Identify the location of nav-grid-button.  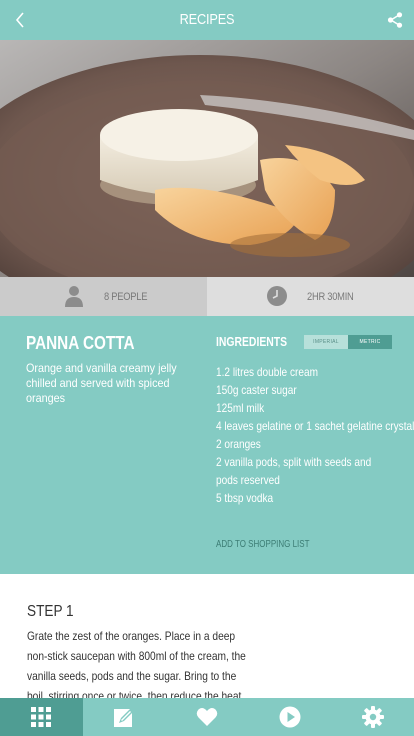
(41, 717).